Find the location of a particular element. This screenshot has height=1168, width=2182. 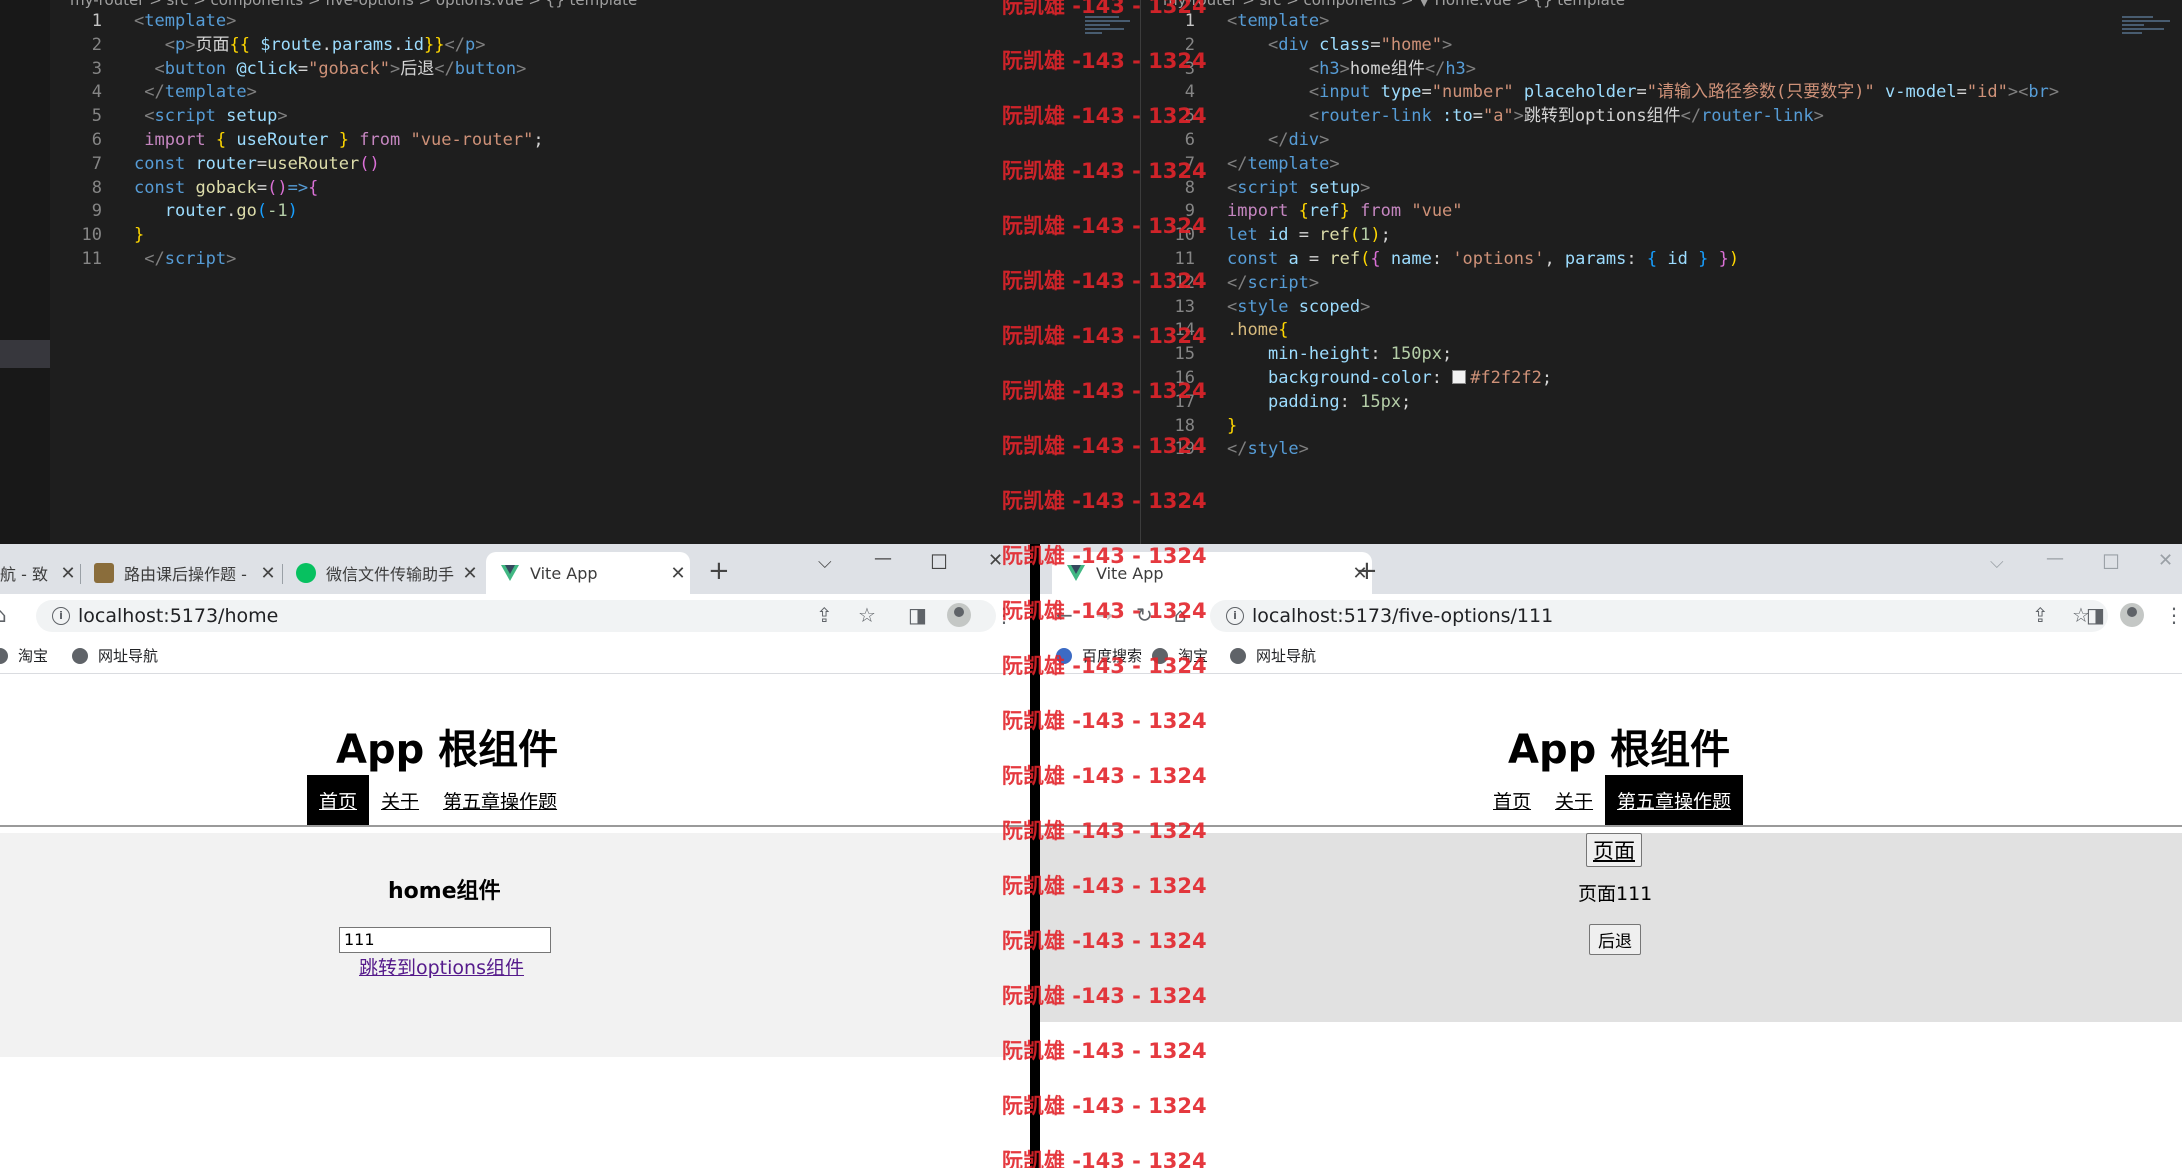

code-line: 7 const router=useRouter() is located at coordinates (297, 165).